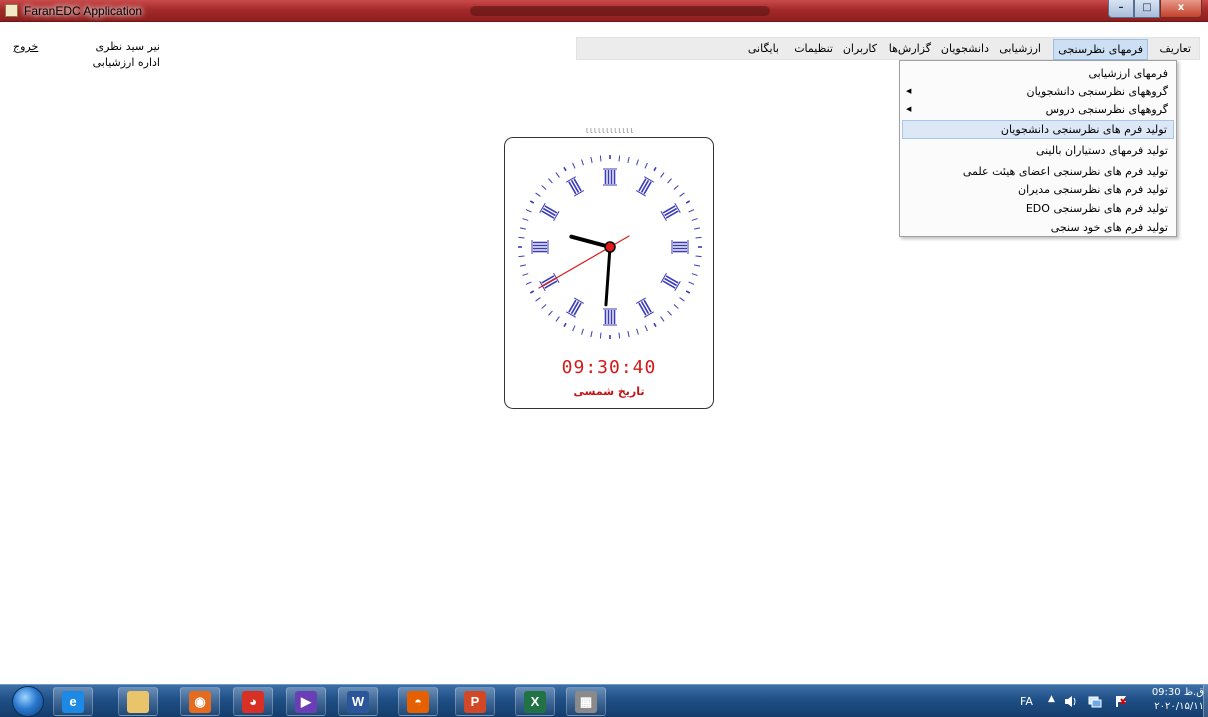  I want to click on close-button: x, so click(1181, 9).